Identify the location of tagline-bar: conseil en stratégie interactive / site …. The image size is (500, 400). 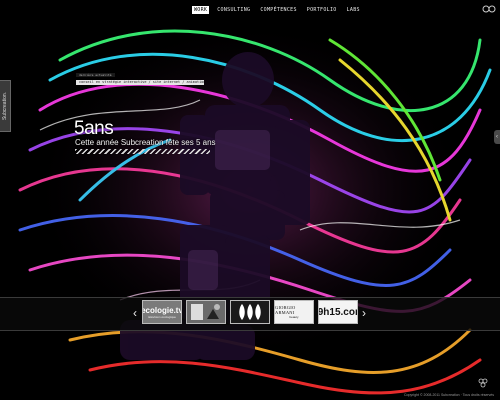
(140, 82).